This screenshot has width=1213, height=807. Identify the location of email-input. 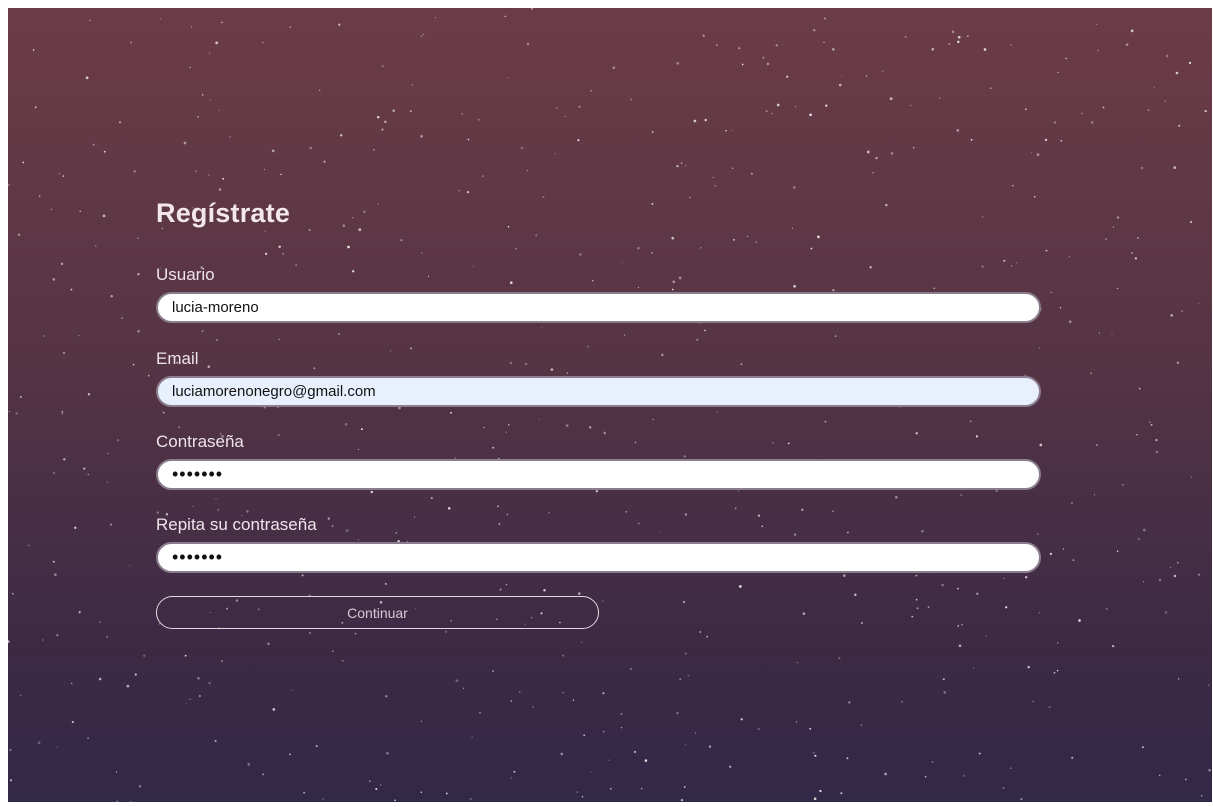
(598, 391).